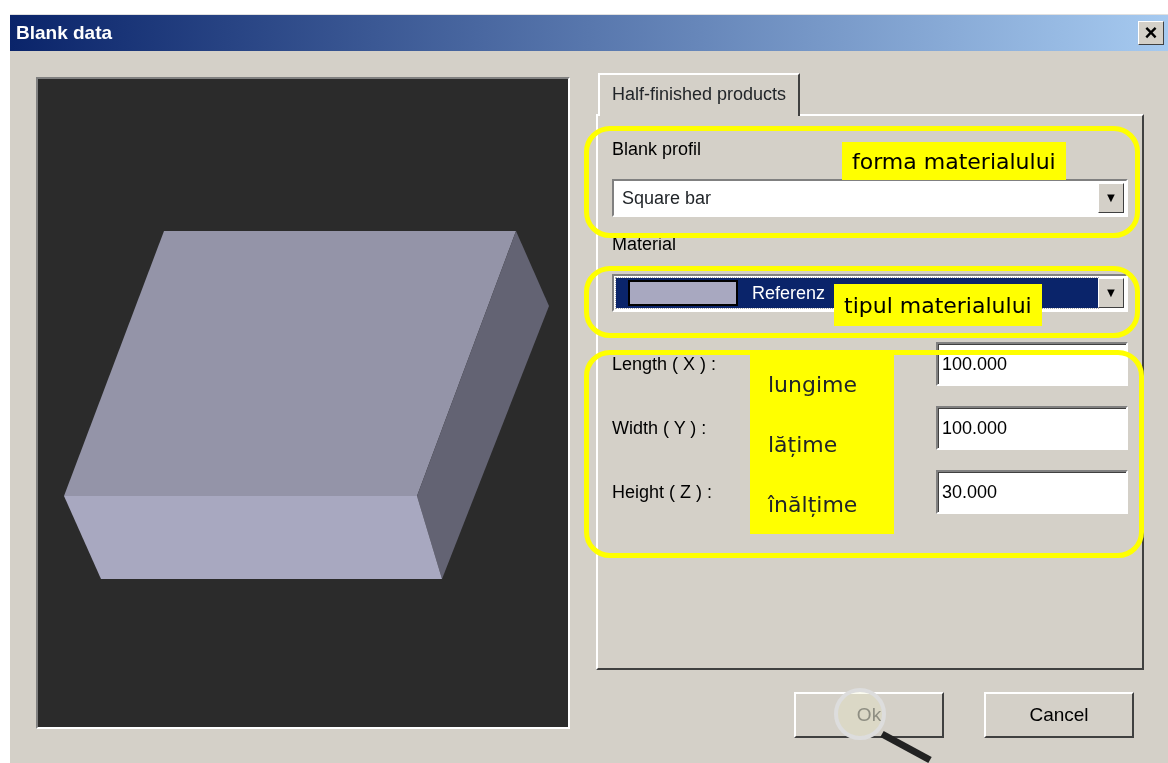  What do you see at coordinates (657, 149) in the screenshot?
I see `field-label: Blank profil` at bounding box center [657, 149].